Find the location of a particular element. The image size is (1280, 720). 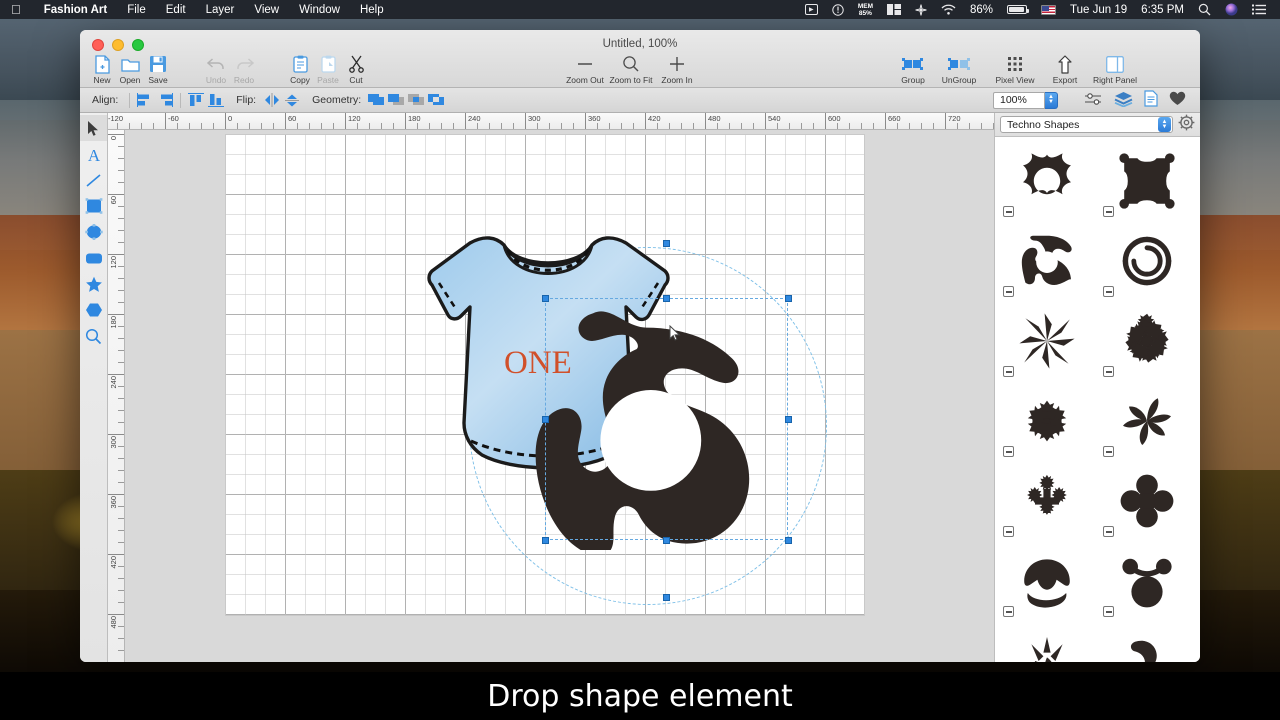

geometry-intersect-icon is located at coordinates (416, 100).